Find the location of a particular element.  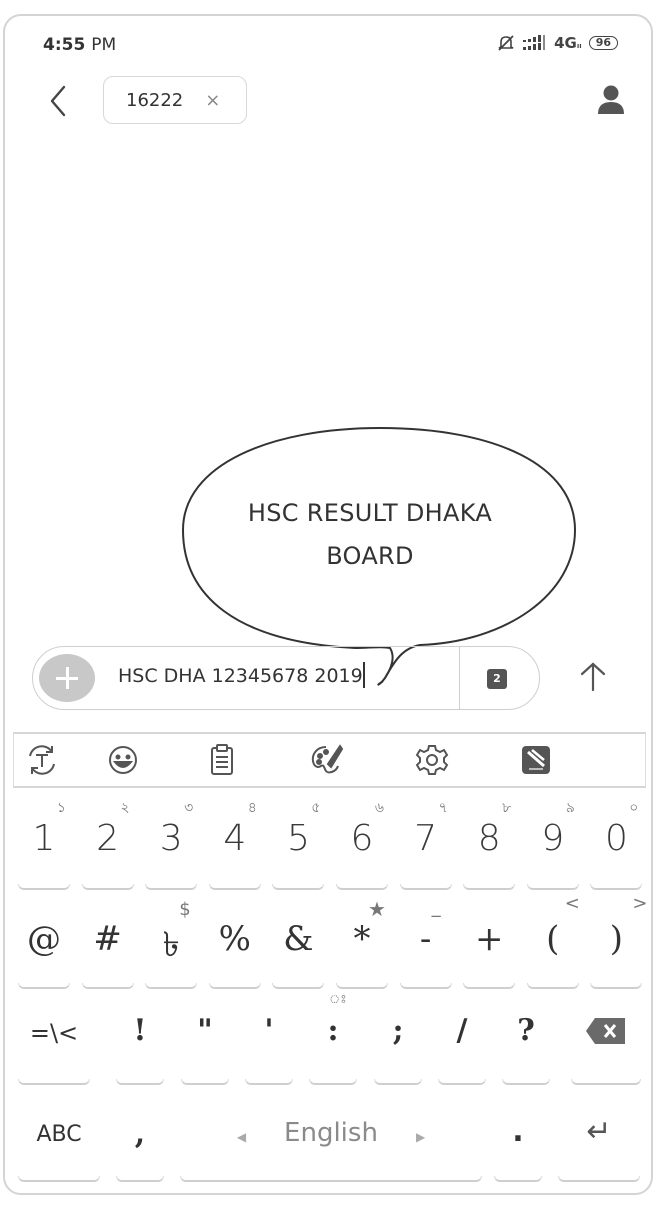

key-symbol-5: * ★ is located at coordinates (362, 943).